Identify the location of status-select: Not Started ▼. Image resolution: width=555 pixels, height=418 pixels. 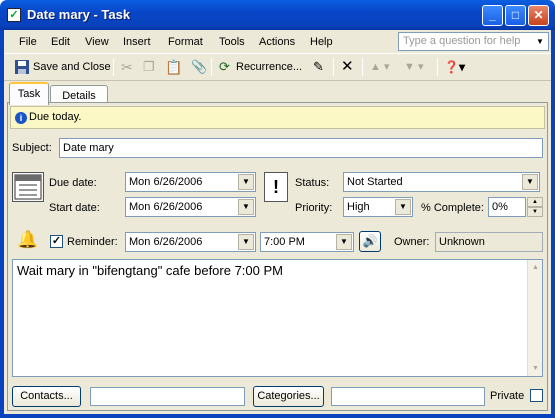
(441, 182).